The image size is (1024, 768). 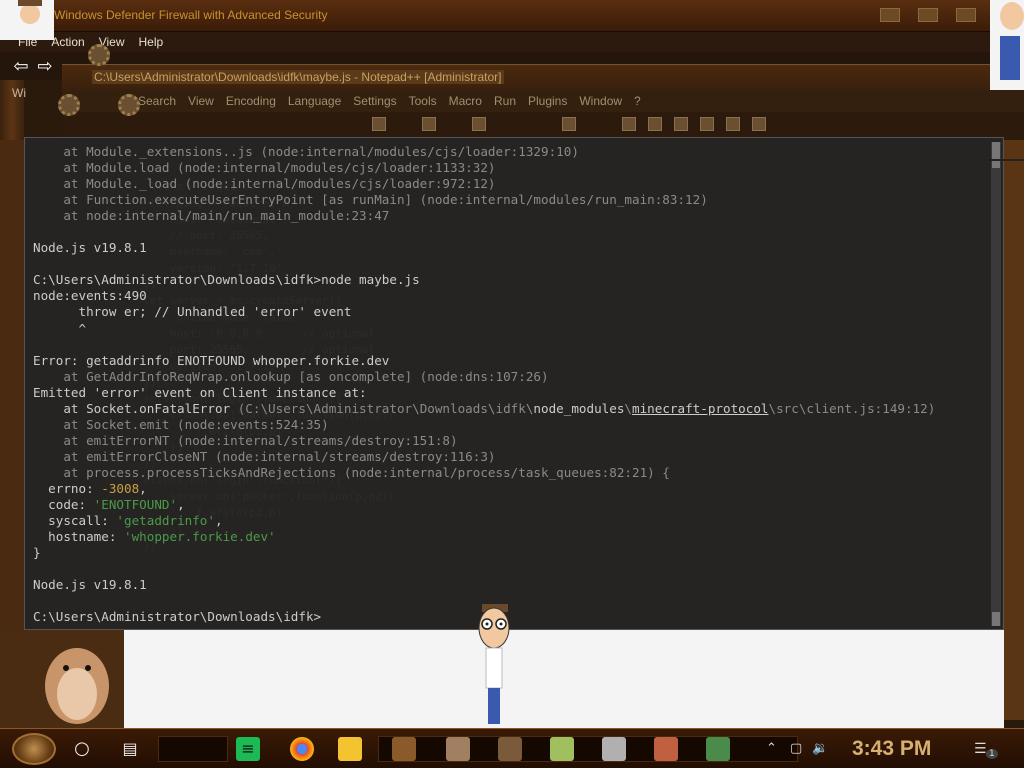 I want to click on spotify-icon: ≡, so click(x=248, y=749).